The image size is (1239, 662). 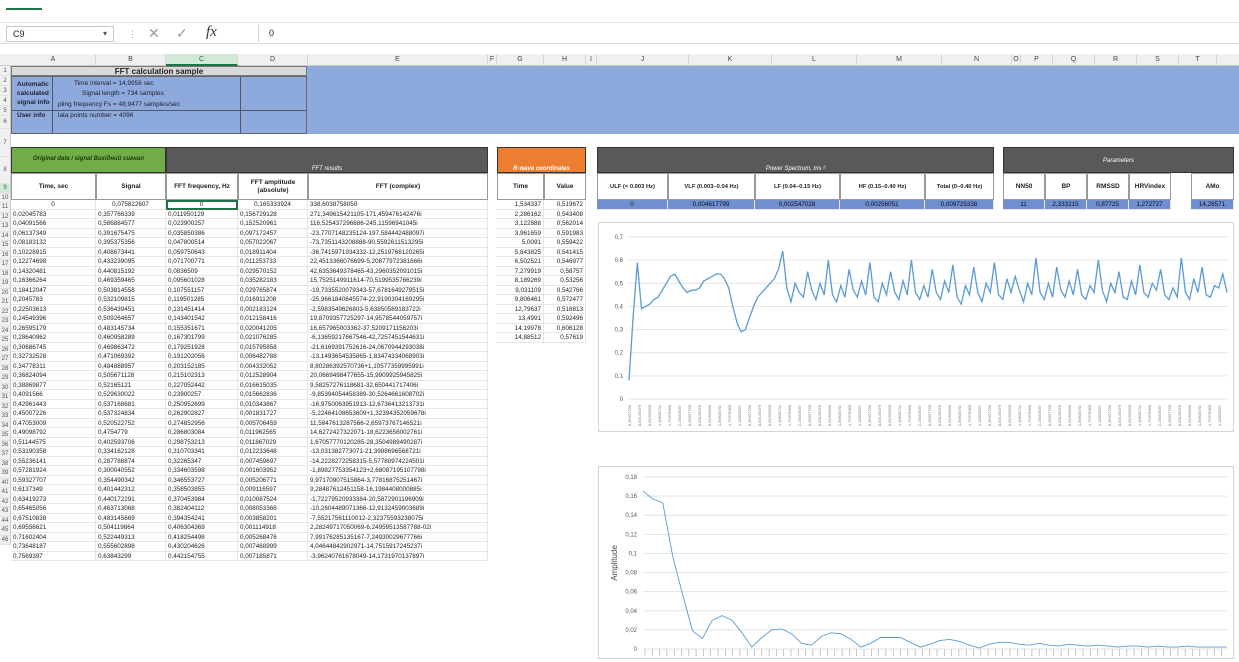 I want to click on table-cell-fft-complex: -9,85394054458389-30,5264661608702i, so click(x=398, y=395).